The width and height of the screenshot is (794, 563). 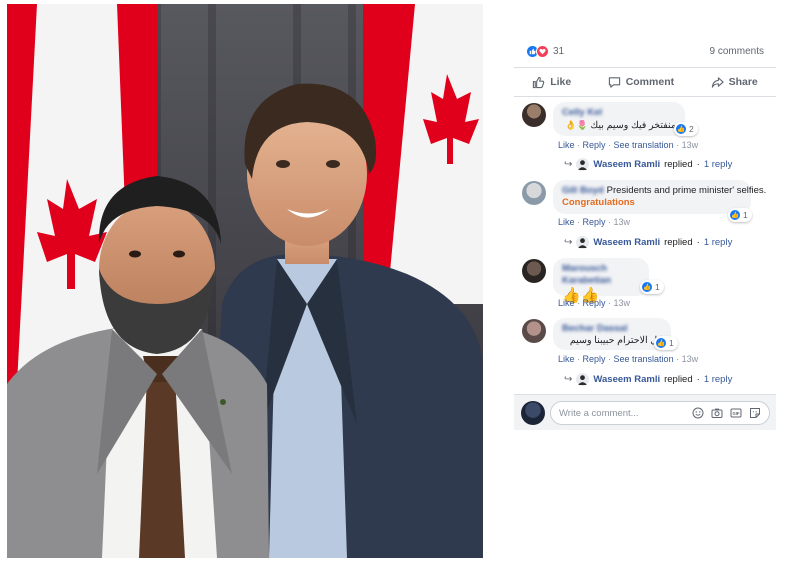 What do you see at coordinates (615, 340) in the screenshot?
I see `comment-text: كل الاحترام حبيبنا وسيم` at bounding box center [615, 340].